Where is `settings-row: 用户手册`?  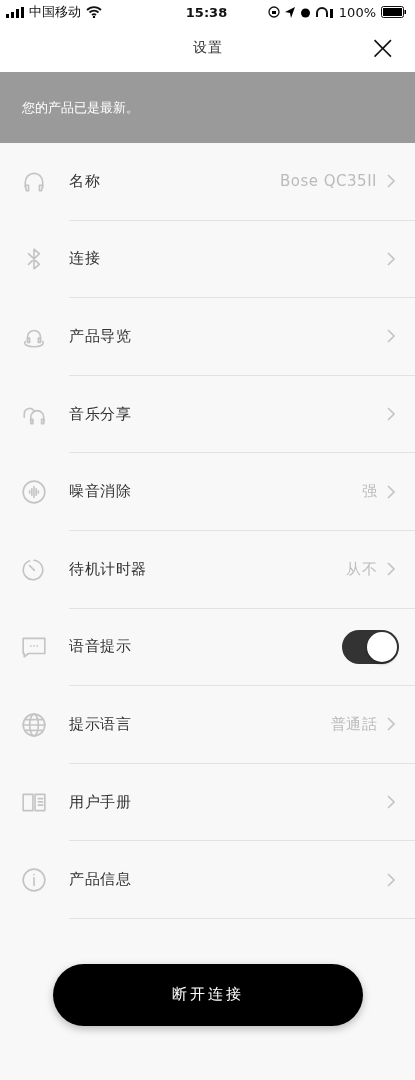 settings-row: 用户手册 is located at coordinates (242, 802).